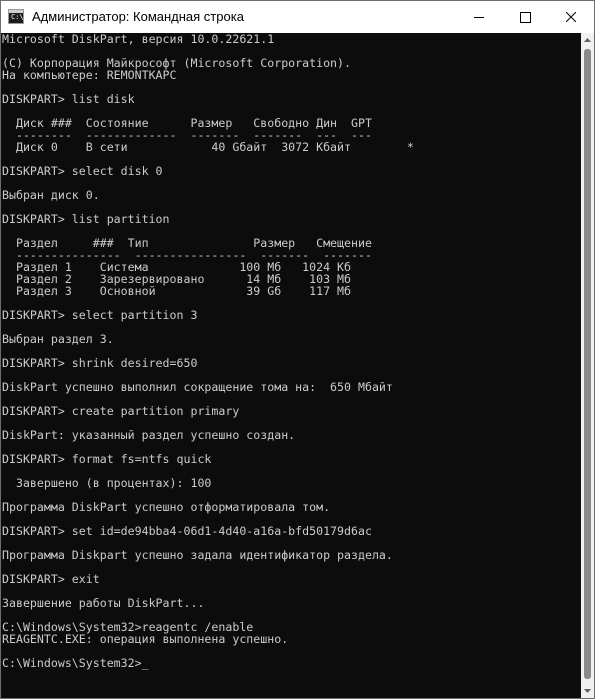 The width and height of the screenshot is (595, 699). I want to click on scroll-down-button, so click(587, 691).